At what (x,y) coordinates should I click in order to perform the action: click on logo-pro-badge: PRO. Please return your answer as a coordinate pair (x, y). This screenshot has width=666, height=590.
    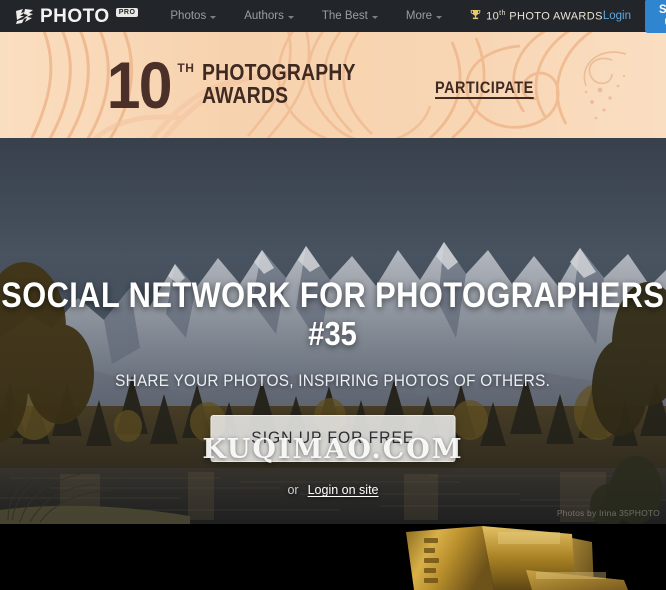
    Looking at the image, I should click on (127, 12).